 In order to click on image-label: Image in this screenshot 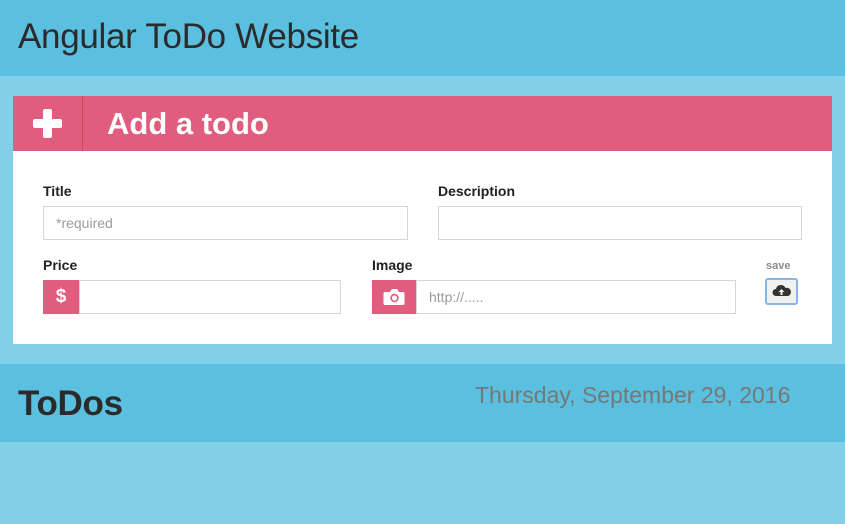, I will do `click(392, 265)`.